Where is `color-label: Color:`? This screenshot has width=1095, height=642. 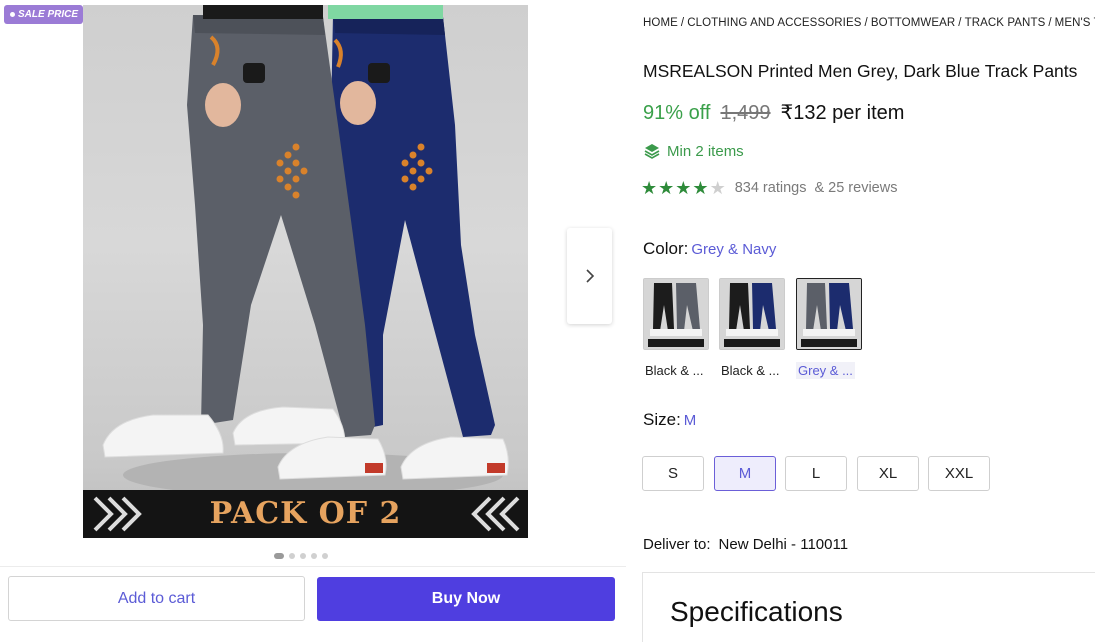 color-label: Color: is located at coordinates (666, 248).